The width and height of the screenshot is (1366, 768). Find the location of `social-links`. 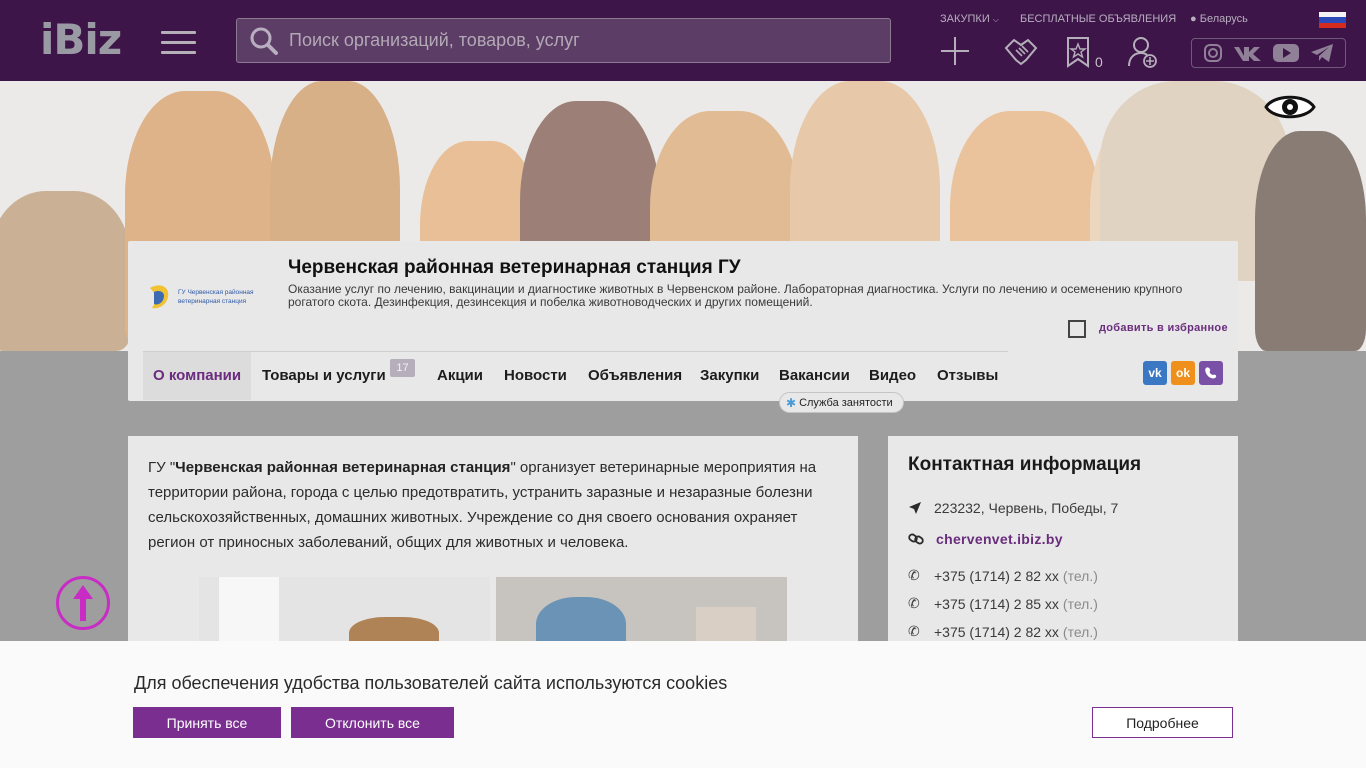

social-links is located at coordinates (1268, 53).